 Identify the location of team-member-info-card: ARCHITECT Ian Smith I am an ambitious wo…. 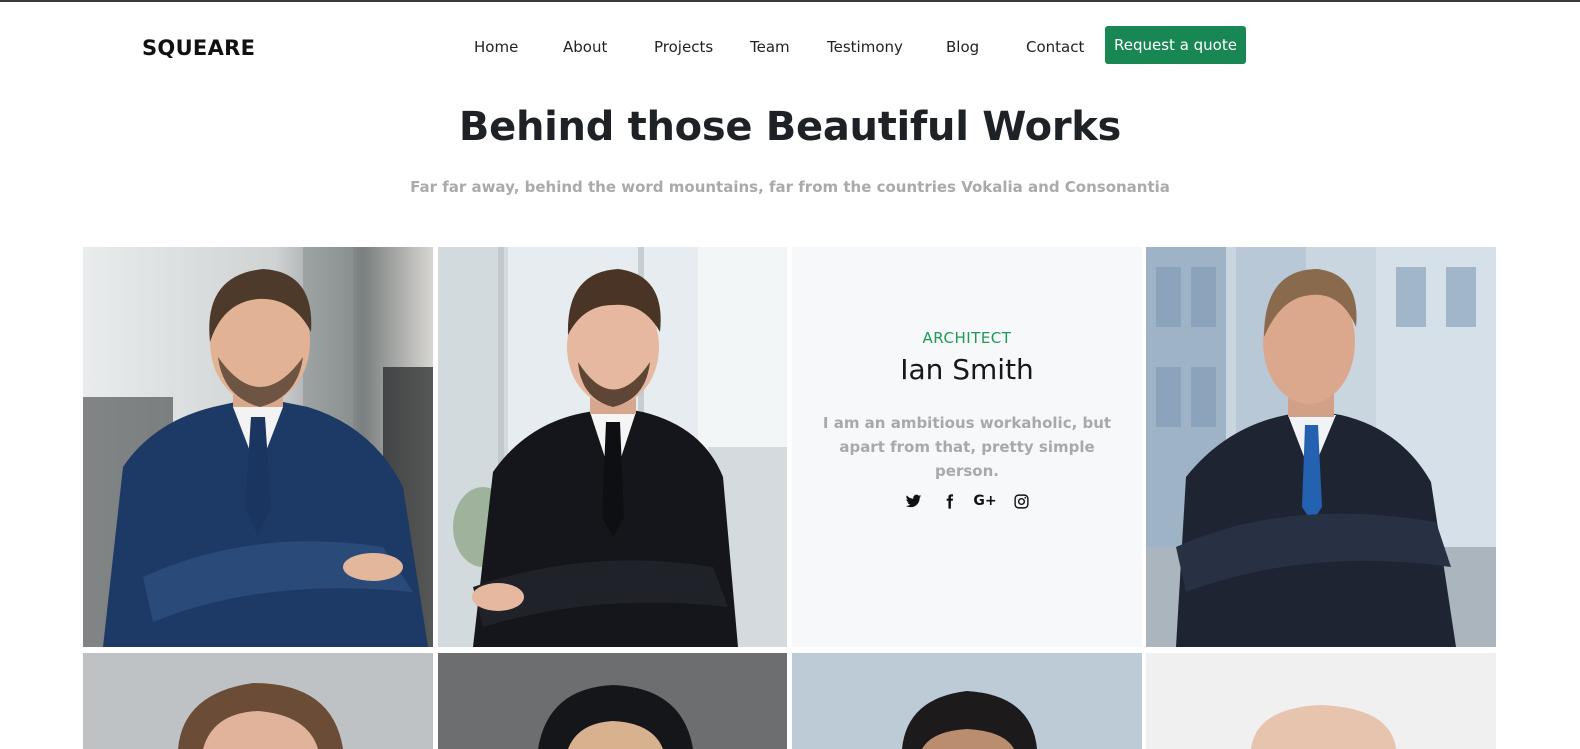
(967, 447).